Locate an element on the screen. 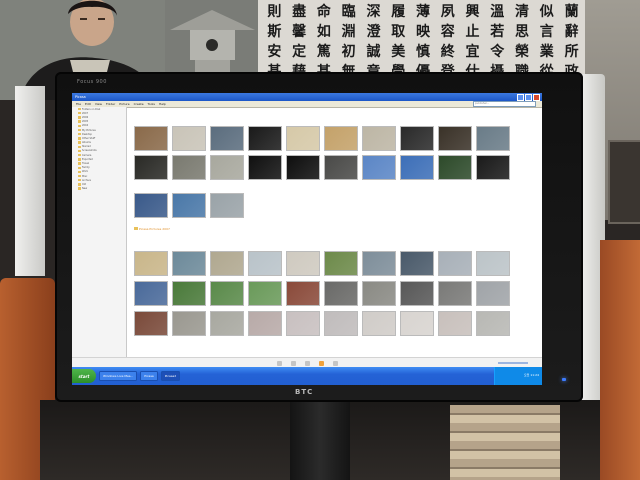 This screenshot has height=480, width=640. calligraphy-glyph: 興 is located at coordinates (472, 12).